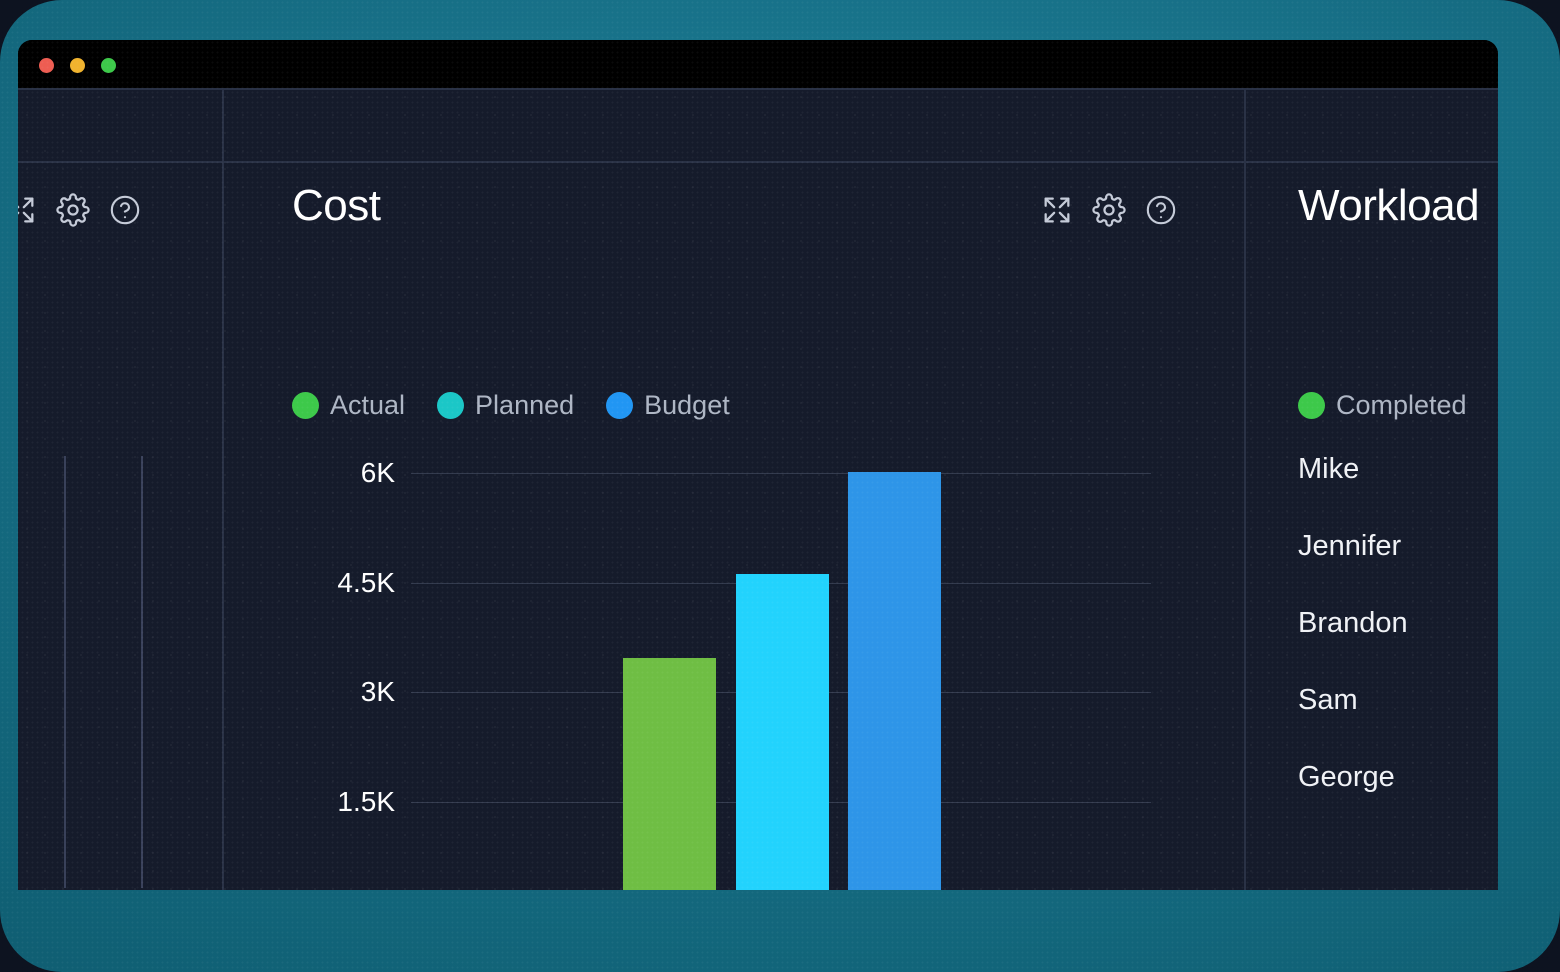  Describe the element at coordinates (1398, 645) in the screenshot. I see `workload-person-list: Mike Jennifer Brandon Sam George` at that location.